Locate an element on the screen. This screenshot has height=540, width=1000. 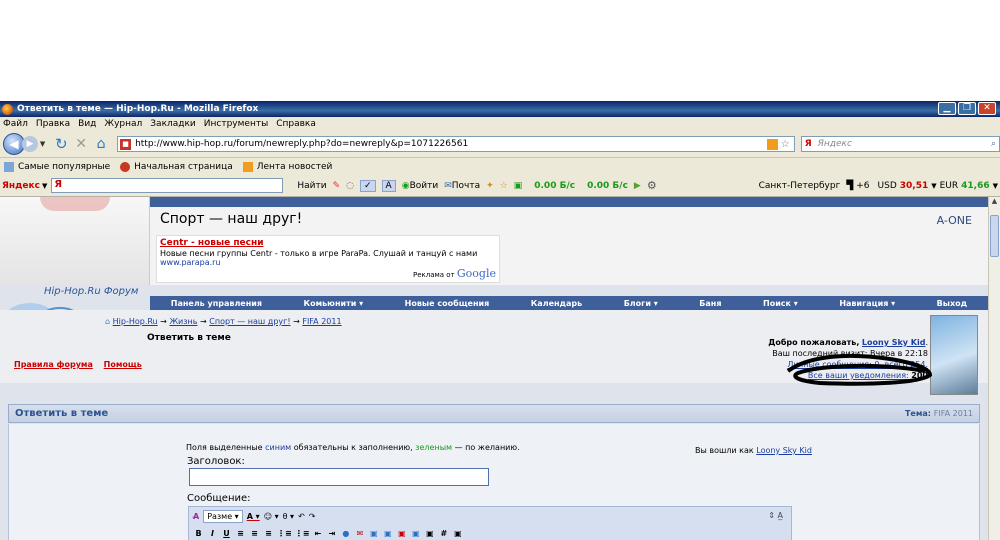
search-magnifier-icon: ⌕ is located at coordinates (993, 144).